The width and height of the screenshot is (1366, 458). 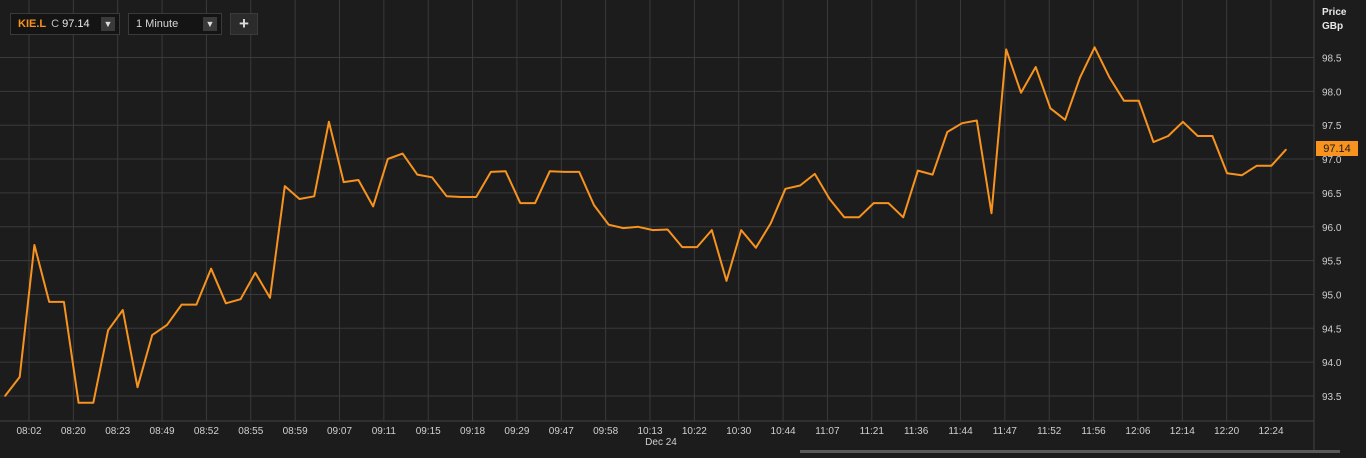 What do you see at coordinates (1182, 431) in the screenshot?
I see `x-tick-label: 12:14` at bounding box center [1182, 431].